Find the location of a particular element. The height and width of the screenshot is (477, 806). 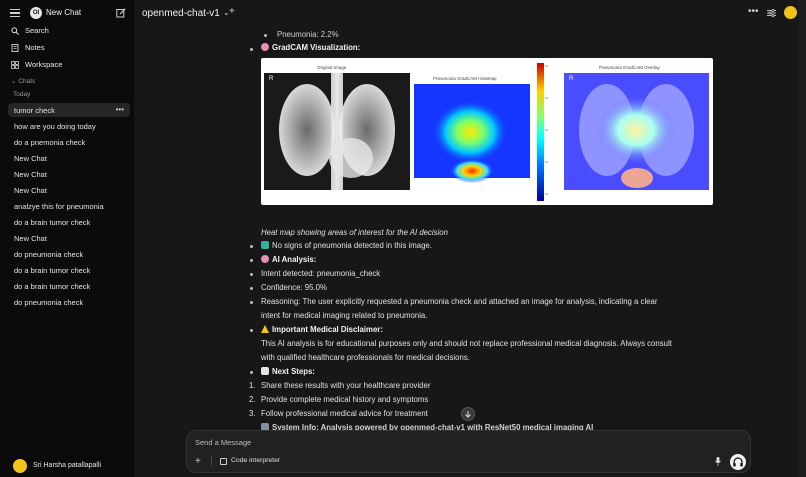

today-label: Today is located at coordinates (22, 94).